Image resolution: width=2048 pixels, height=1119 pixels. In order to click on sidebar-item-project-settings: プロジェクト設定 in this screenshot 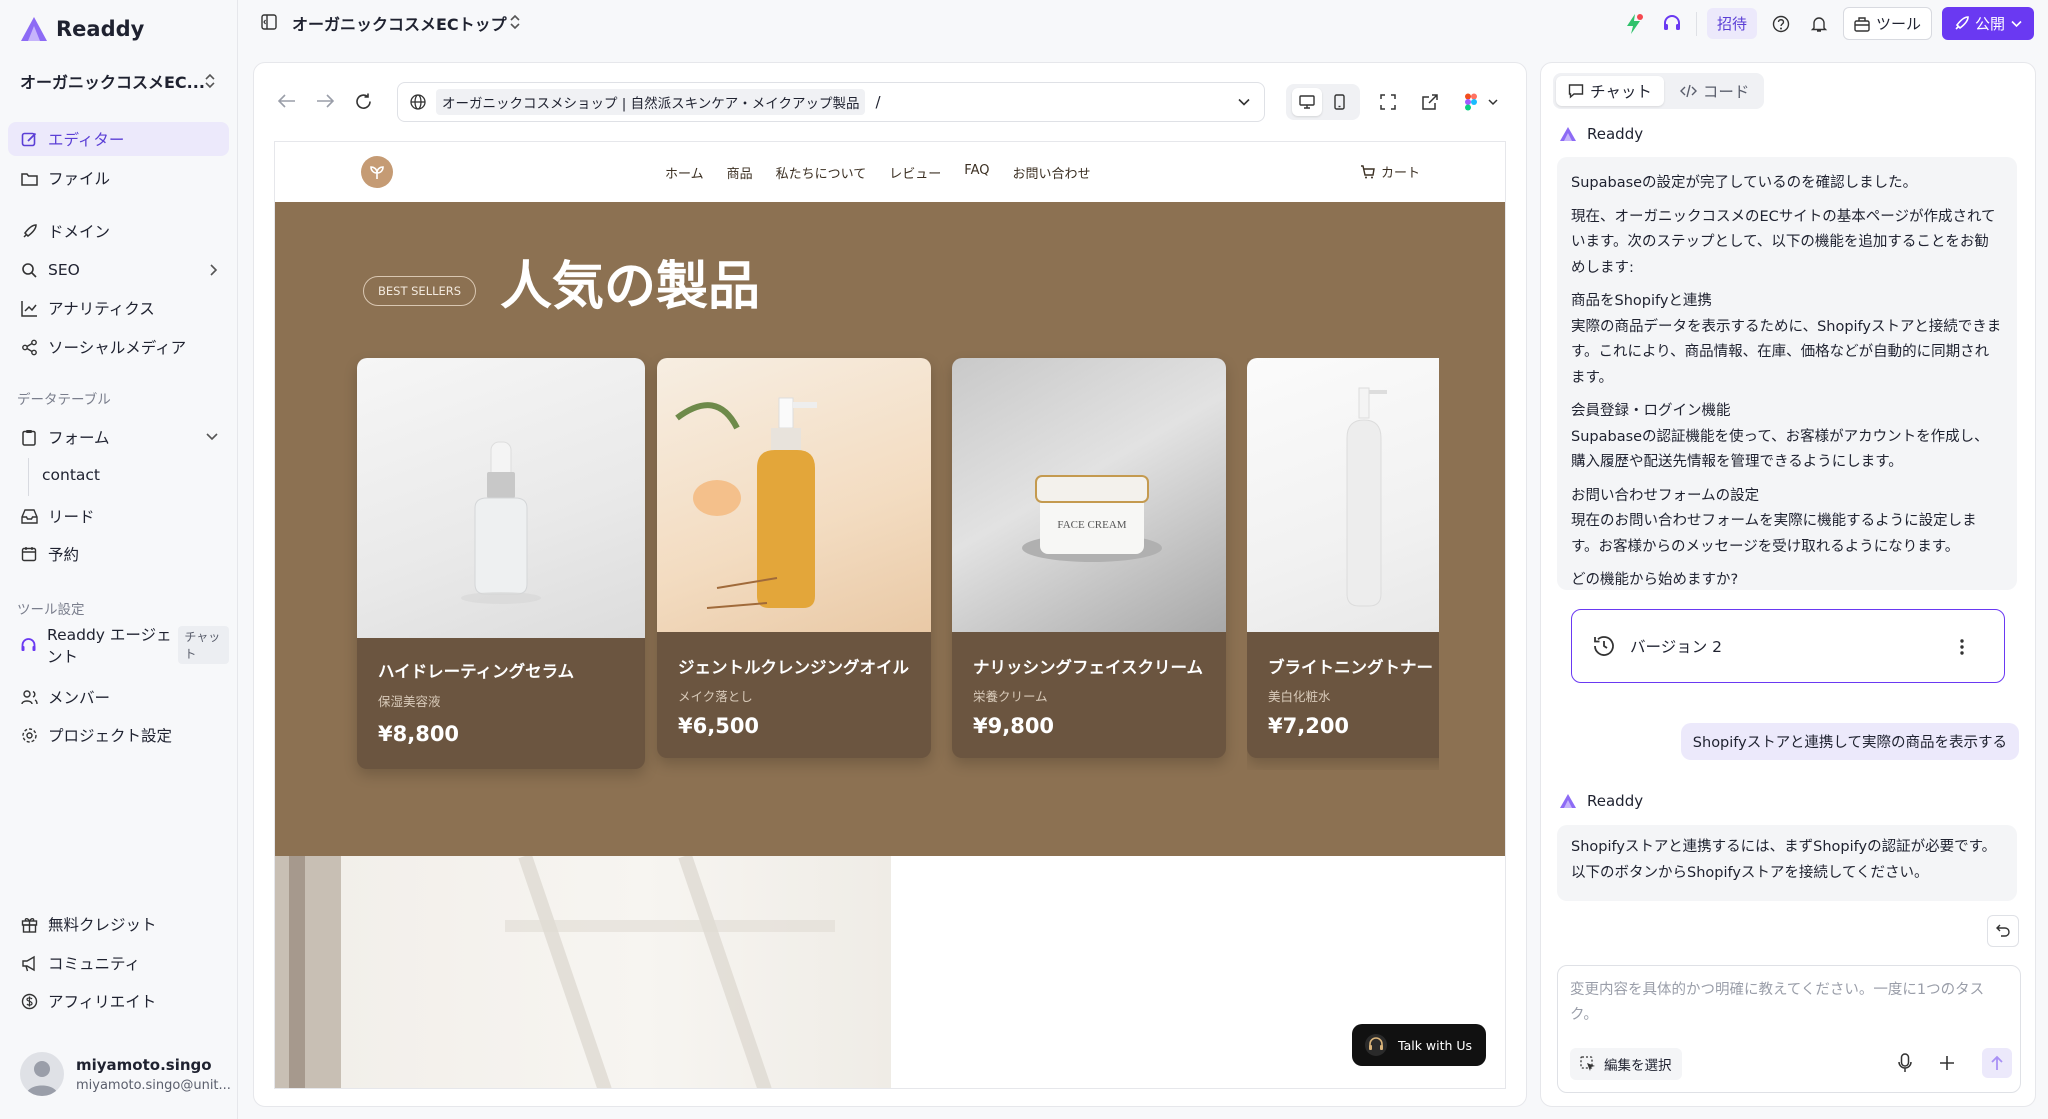, I will do `click(118, 735)`.